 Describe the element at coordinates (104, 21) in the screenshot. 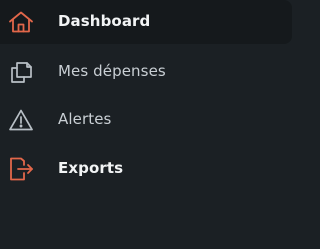

I see `sidebar-item-label: Dashboard` at that location.